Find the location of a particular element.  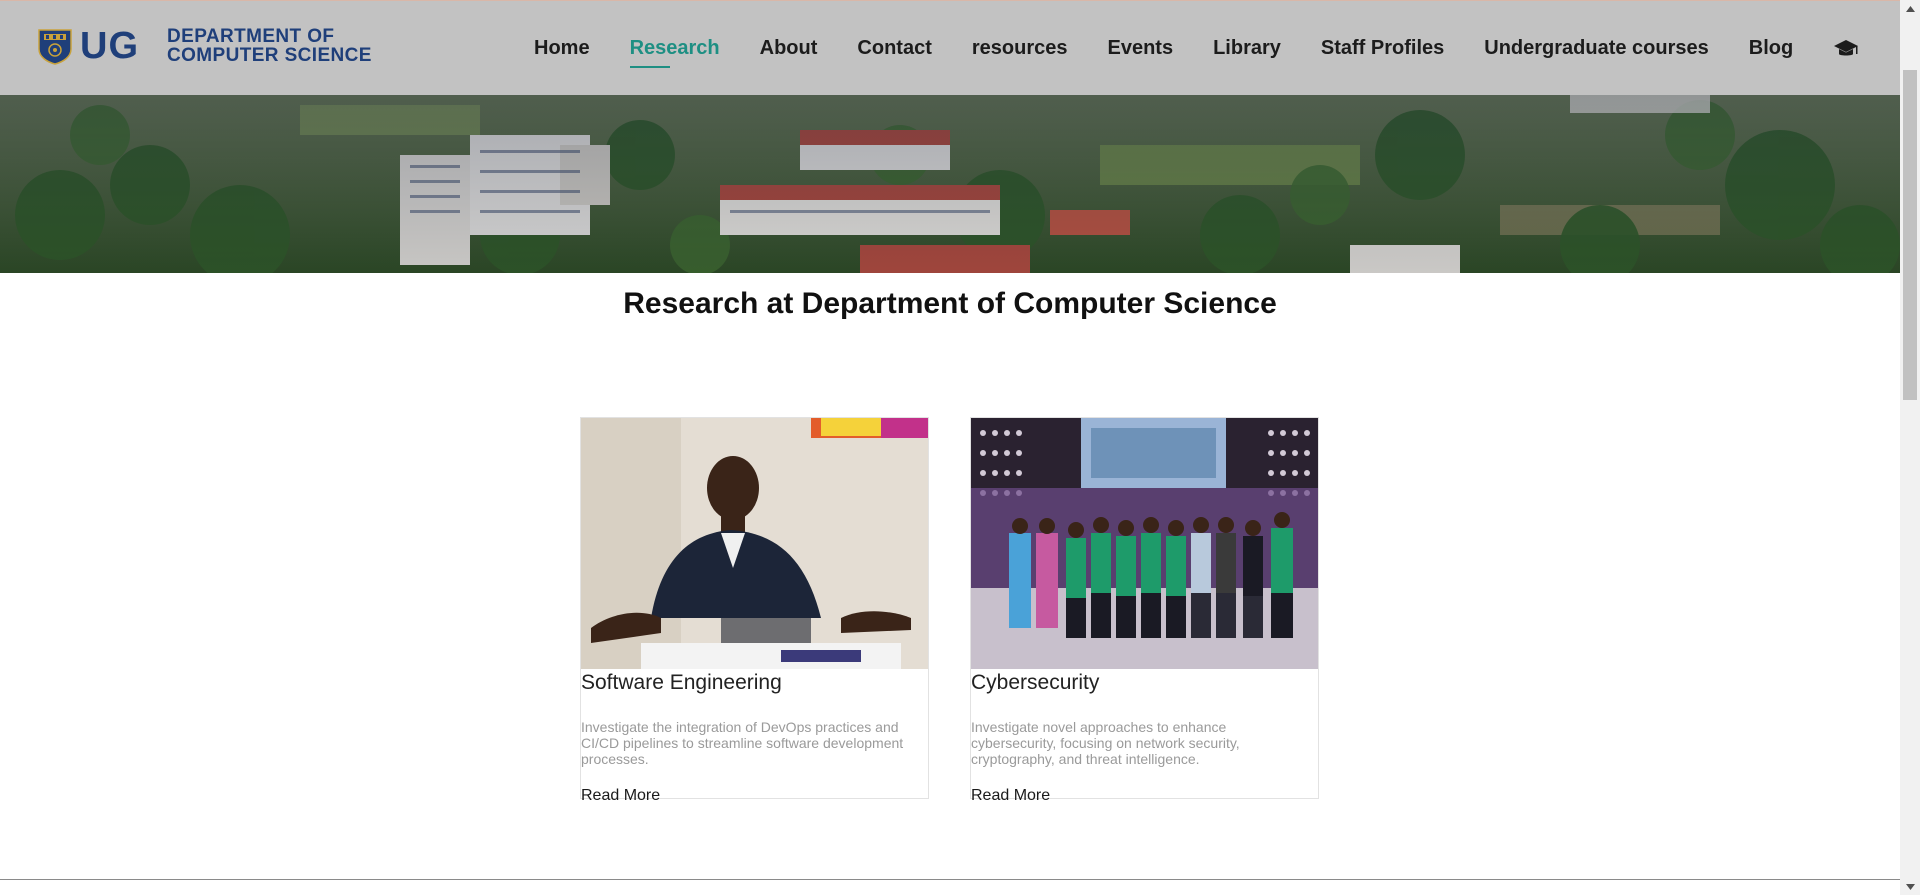

brand-line-2: COMPUTER SCIENCE is located at coordinates (269, 55).